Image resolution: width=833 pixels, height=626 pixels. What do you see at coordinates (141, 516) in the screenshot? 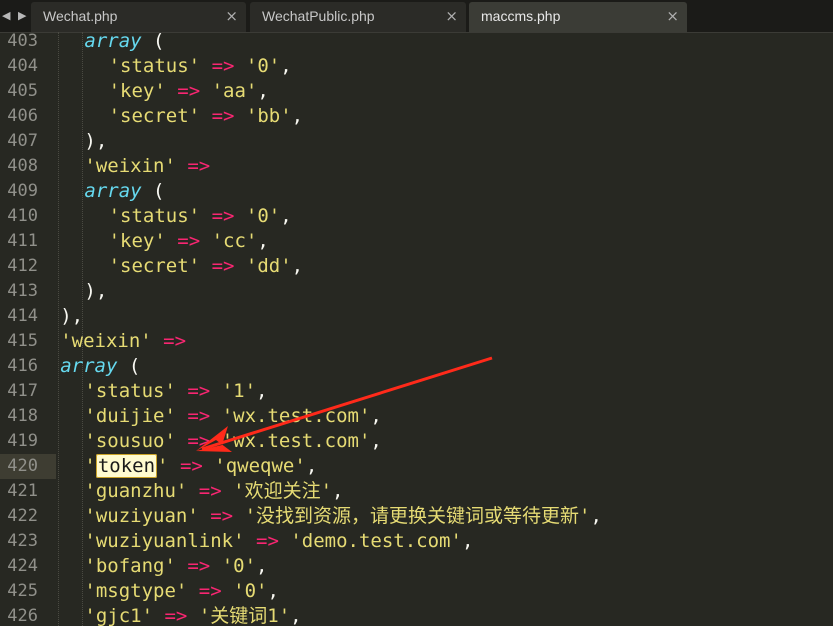
I see `string-token: 'wuziyuan'` at bounding box center [141, 516].